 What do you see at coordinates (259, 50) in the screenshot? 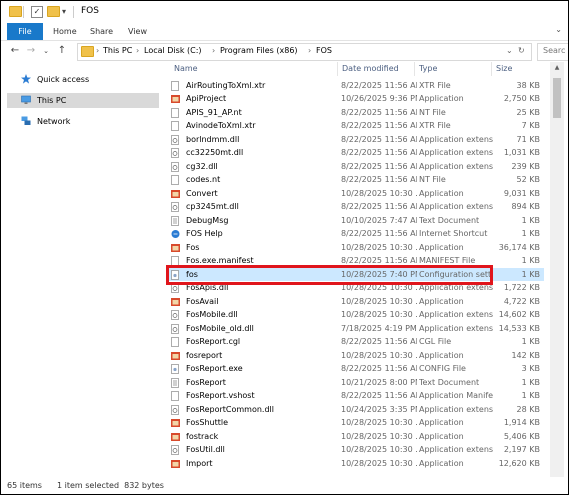
I see `breadcrumb-program-files: Program Files (x86)` at bounding box center [259, 50].